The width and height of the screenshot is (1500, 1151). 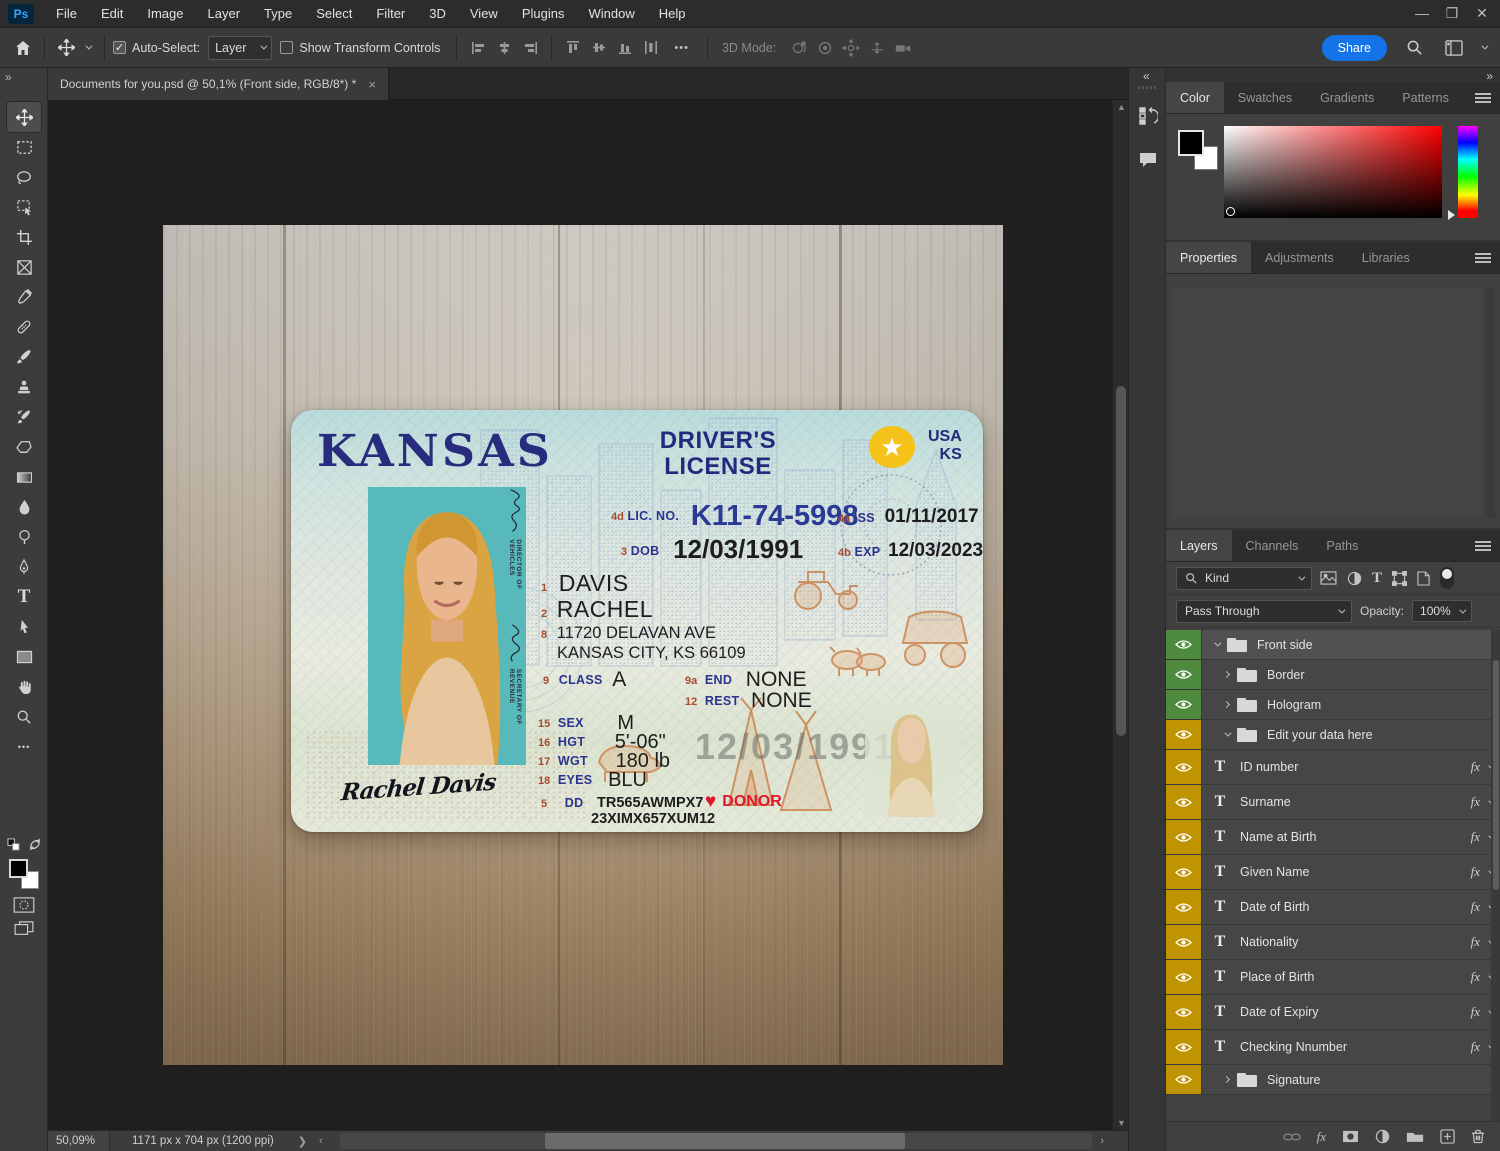 What do you see at coordinates (725, 1141) in the screenshot?
I see `horizontal-scroll-thumb` at bounding box center [725, 1141].